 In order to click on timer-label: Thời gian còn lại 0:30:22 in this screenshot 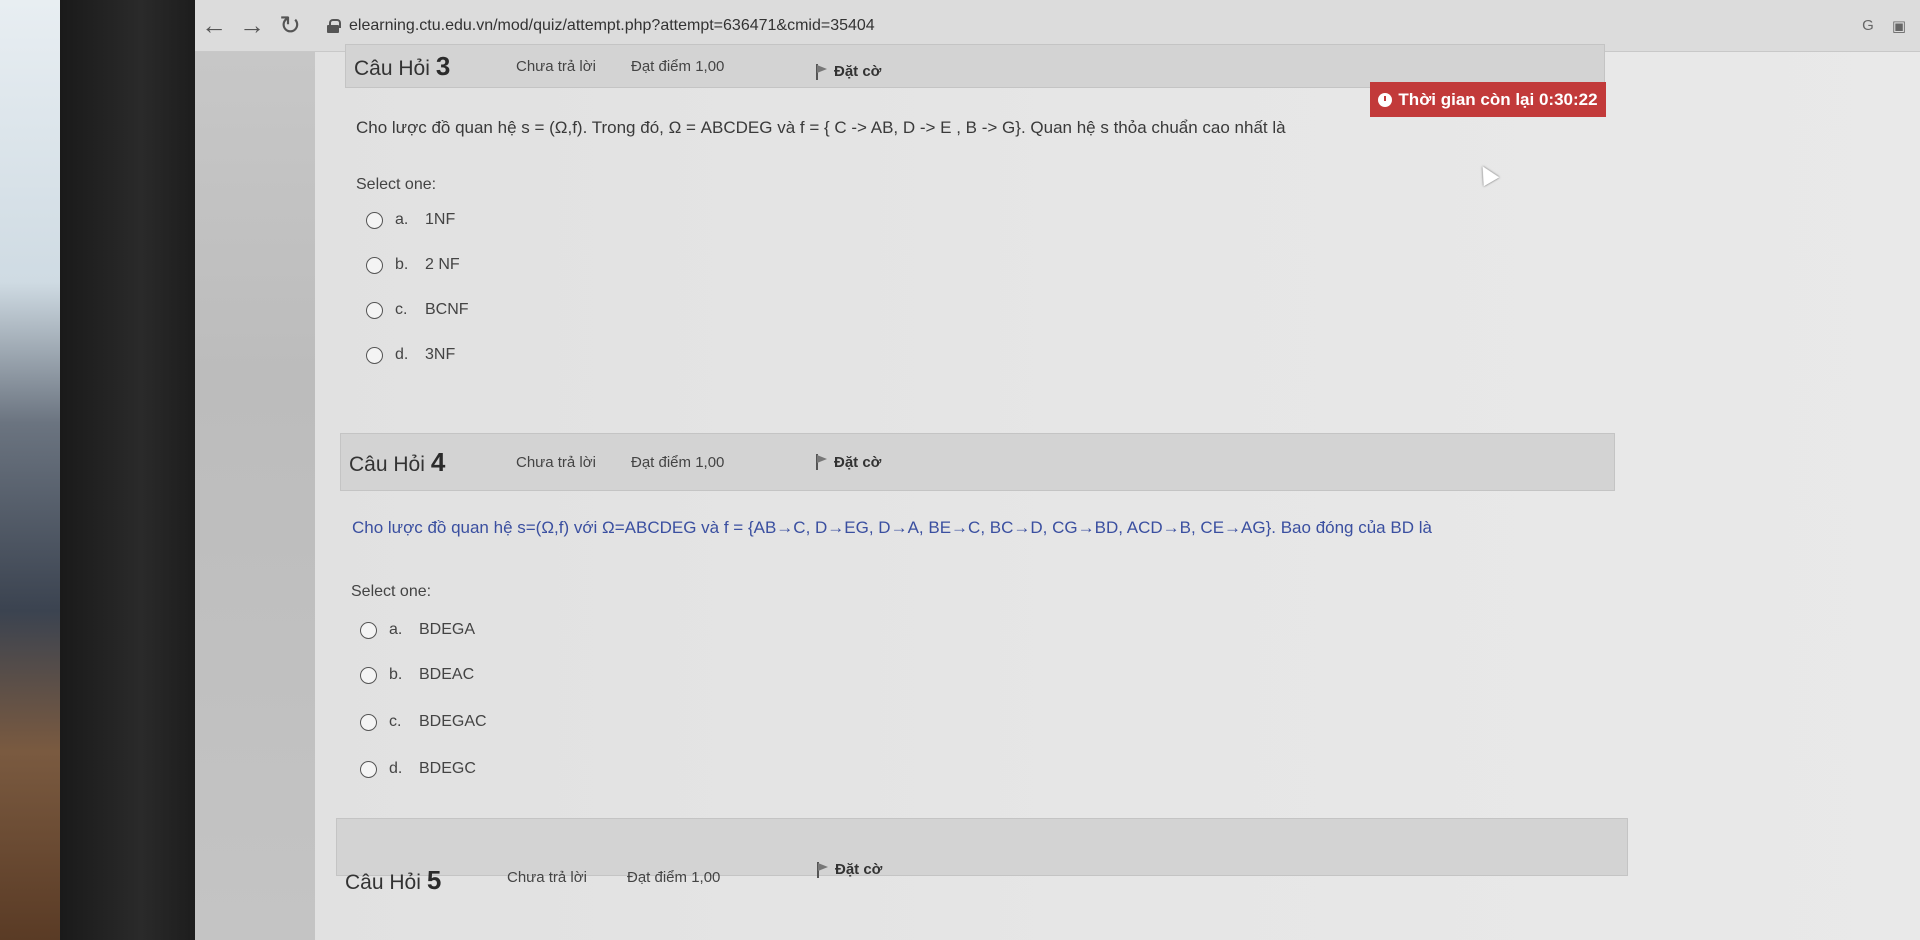, I will do `click(1498, 99)`.